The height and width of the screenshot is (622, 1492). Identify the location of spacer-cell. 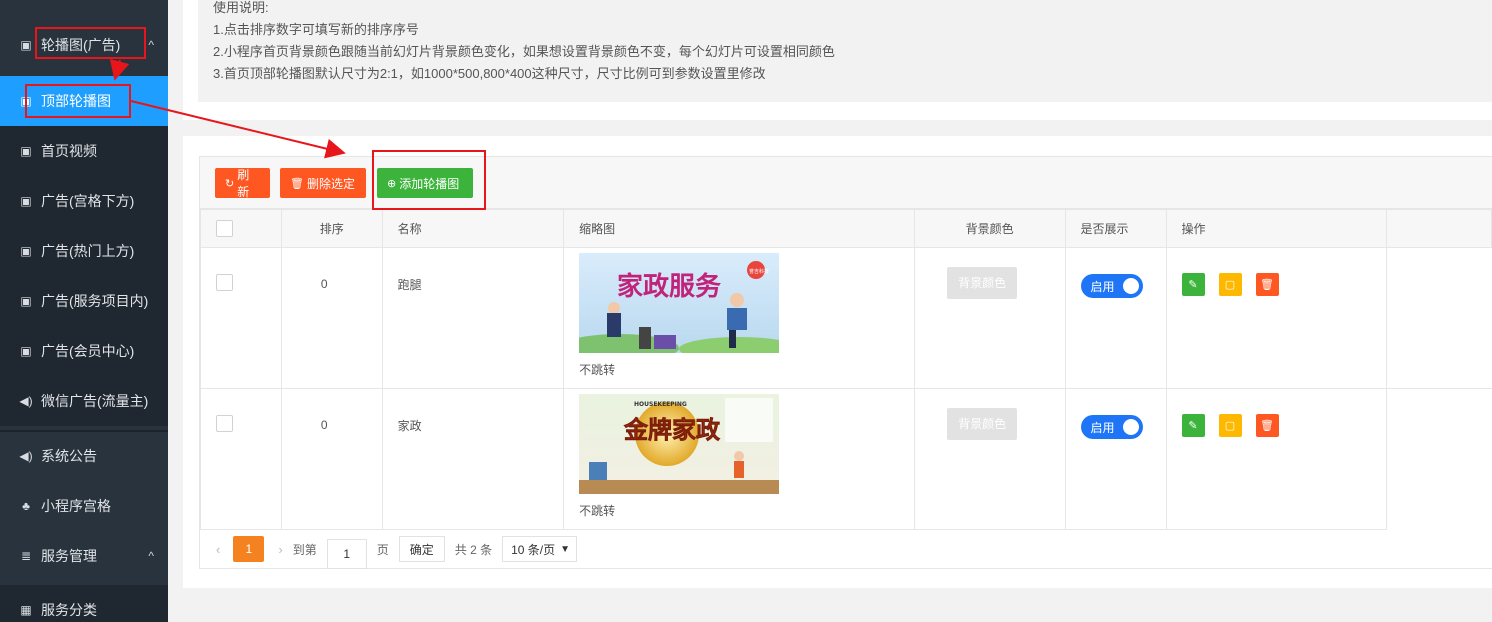
(1439, 459).